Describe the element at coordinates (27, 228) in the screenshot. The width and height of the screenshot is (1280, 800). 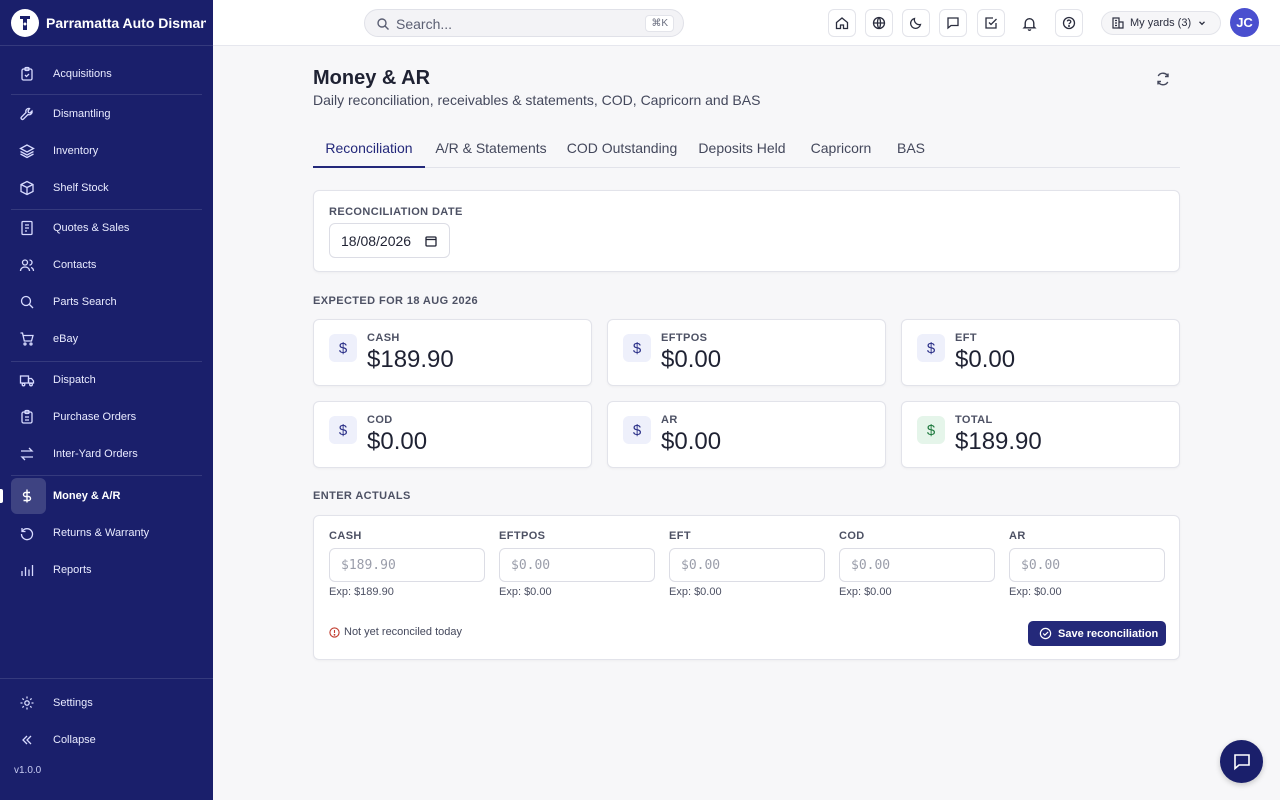
I see `receipt-icon` at that location.